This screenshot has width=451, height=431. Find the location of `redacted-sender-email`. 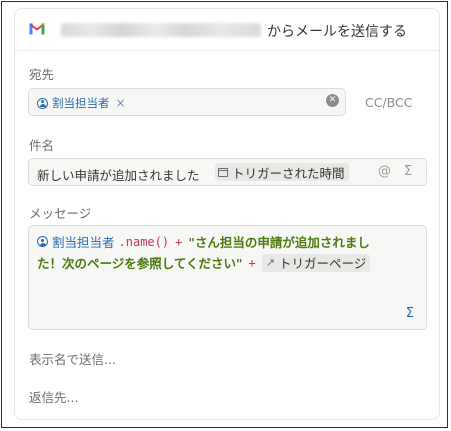

redacted-sender-email is located at coordinates (161, 30).